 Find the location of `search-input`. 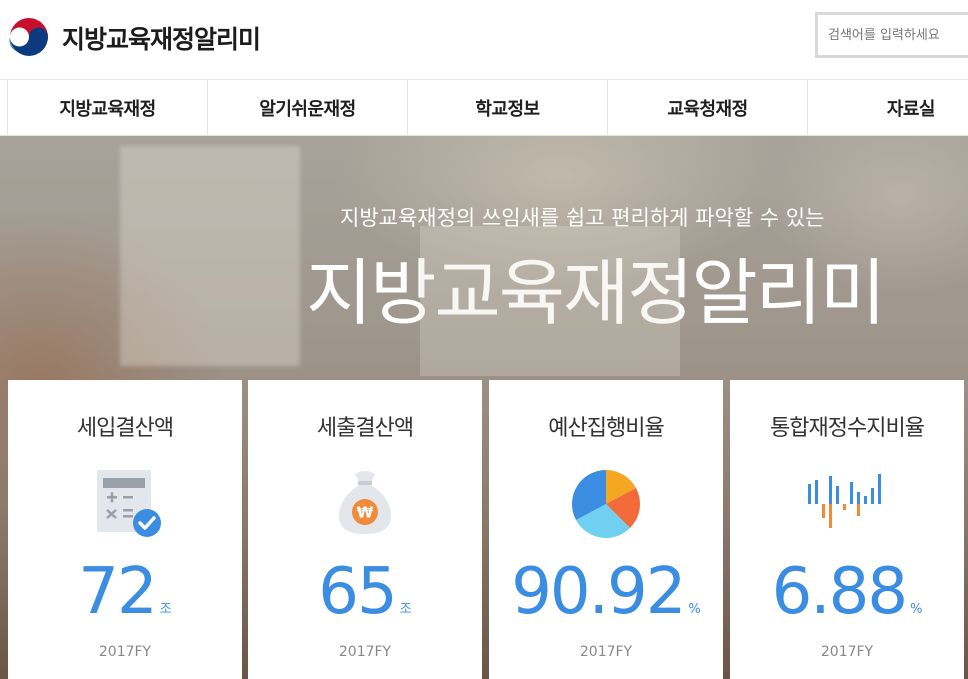

search-input is located at coordinates (893, 35).